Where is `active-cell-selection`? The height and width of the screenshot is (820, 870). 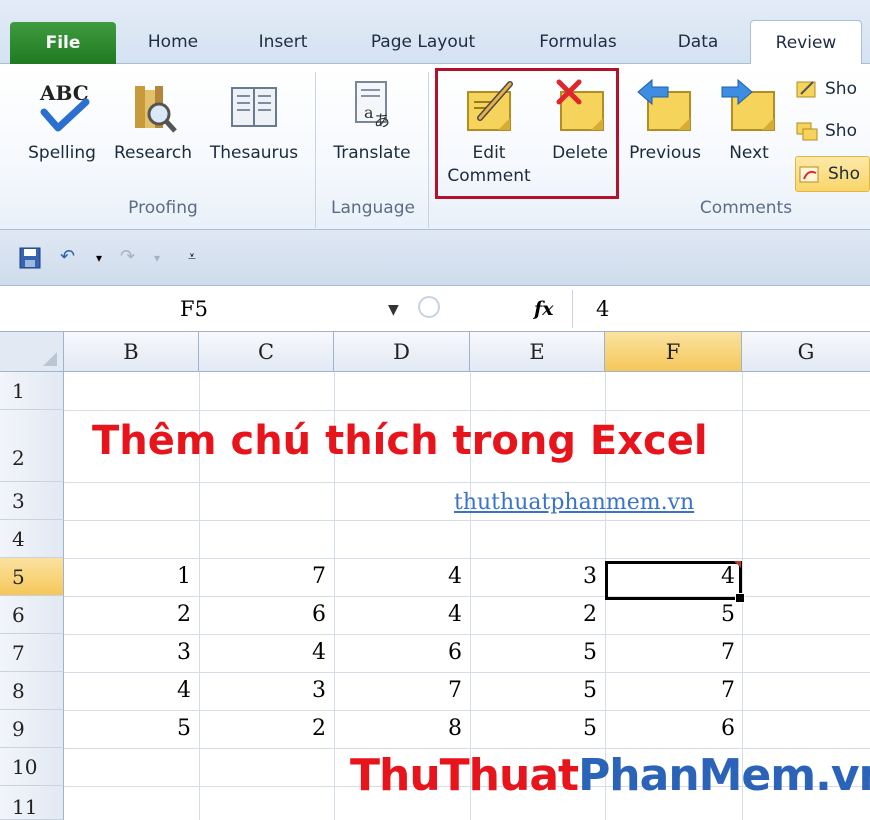
active-cell-selection is located at coordinates (675, 582).